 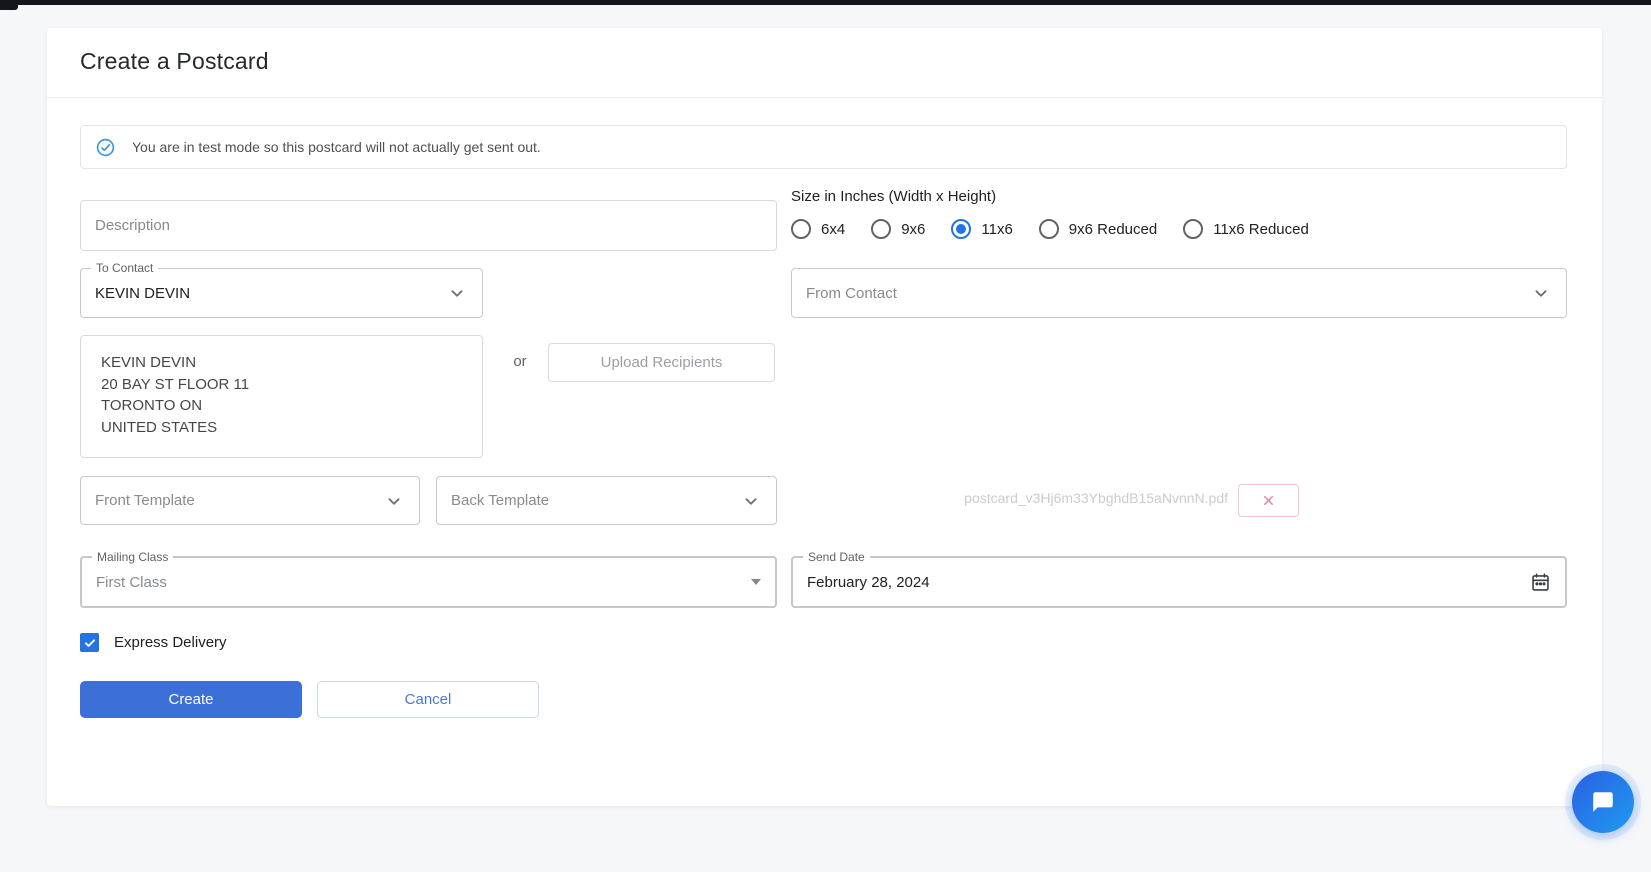 What do you see at coordinates (191, 699) in the screenshot?
I see `create-button: Create` at bounding box center [191, 699].